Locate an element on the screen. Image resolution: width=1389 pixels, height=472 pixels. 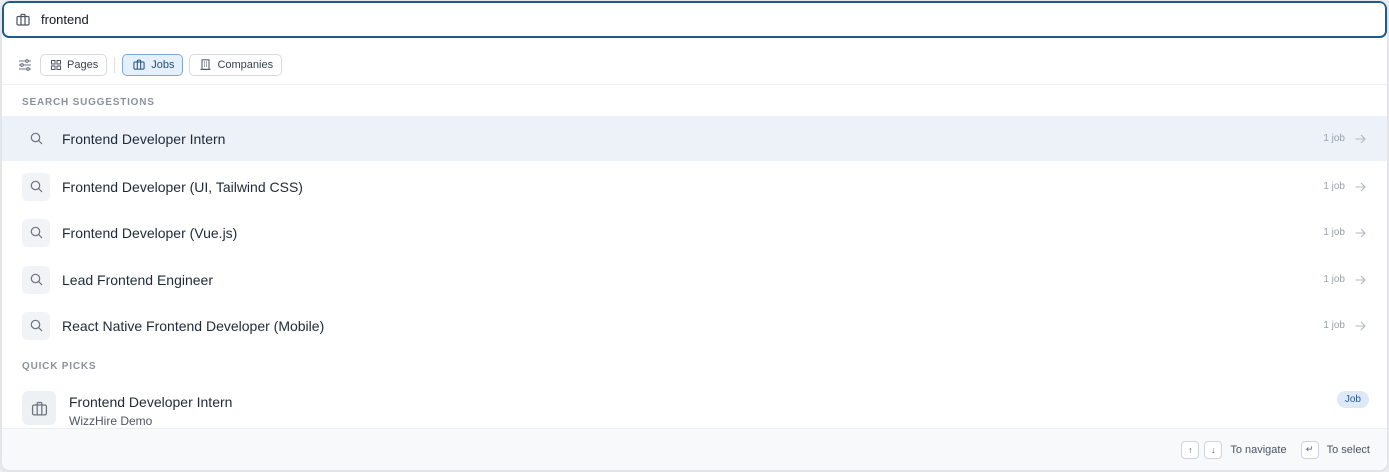
suggestion-item: Lead Frontend Engineer 1 job is located at coordinates (694, 279).